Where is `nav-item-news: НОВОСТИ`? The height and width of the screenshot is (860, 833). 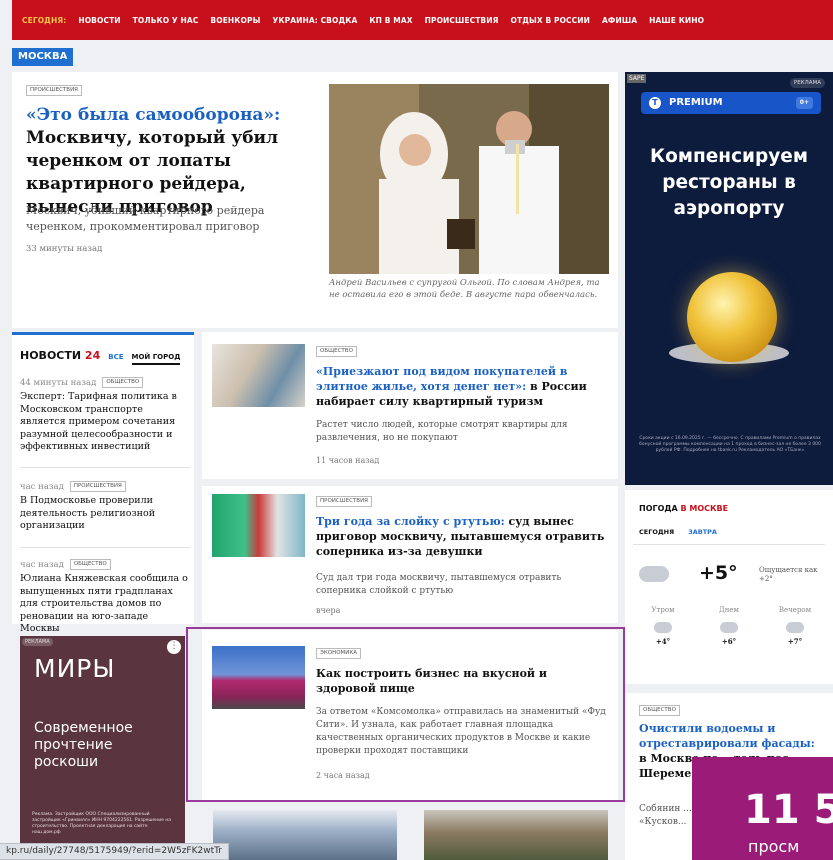
nav-item-news: НОВОСТИ is located at coordinates (99, 20).